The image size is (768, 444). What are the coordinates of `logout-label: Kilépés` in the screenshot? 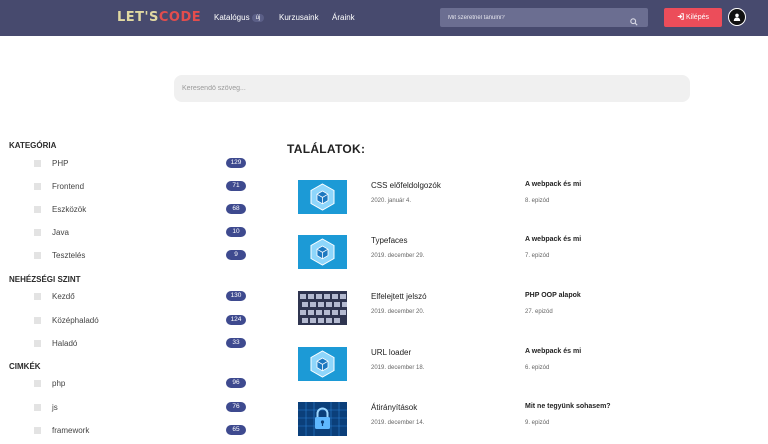 It's located at (697, 17).